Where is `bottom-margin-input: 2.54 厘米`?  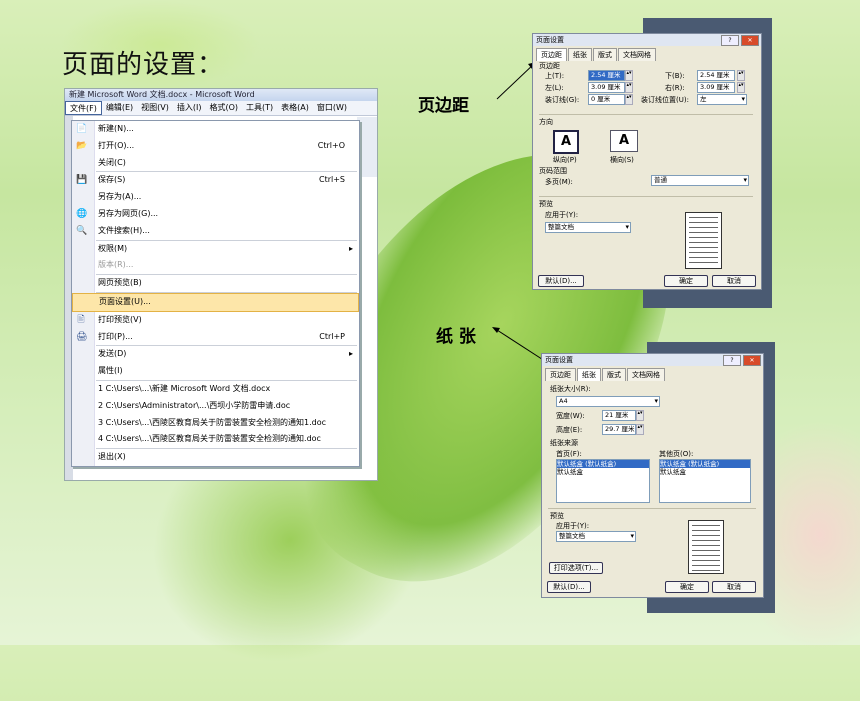
bottom-margin-input: 2.54 厘米 is located at coordinates (716, 75).